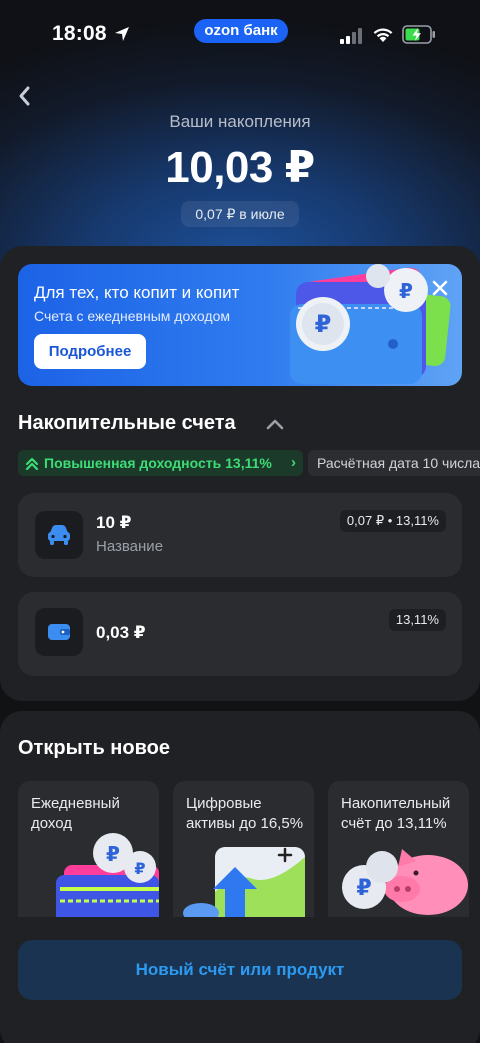 The height and width of the screenshot is (1043, 480). Describe the element at coordinates (32, 464) in the screenshot. I see `double-chevron-up-icon` at that location.